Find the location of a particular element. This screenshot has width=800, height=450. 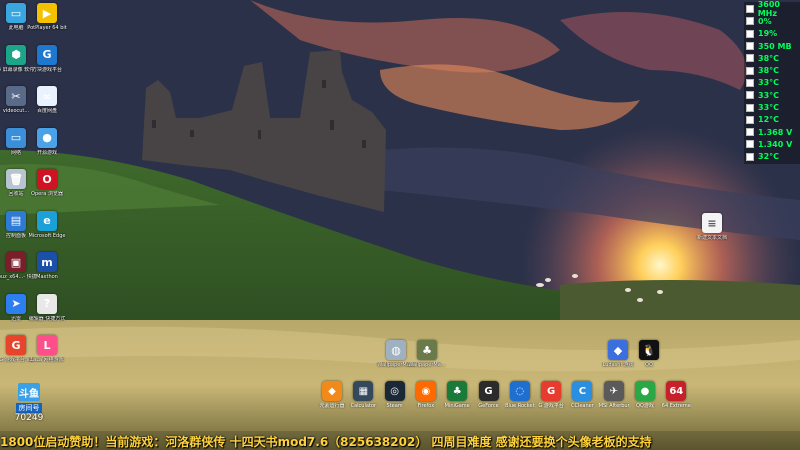

dock-icon-label: QQ游戏 is located at coordinates (645, 406).